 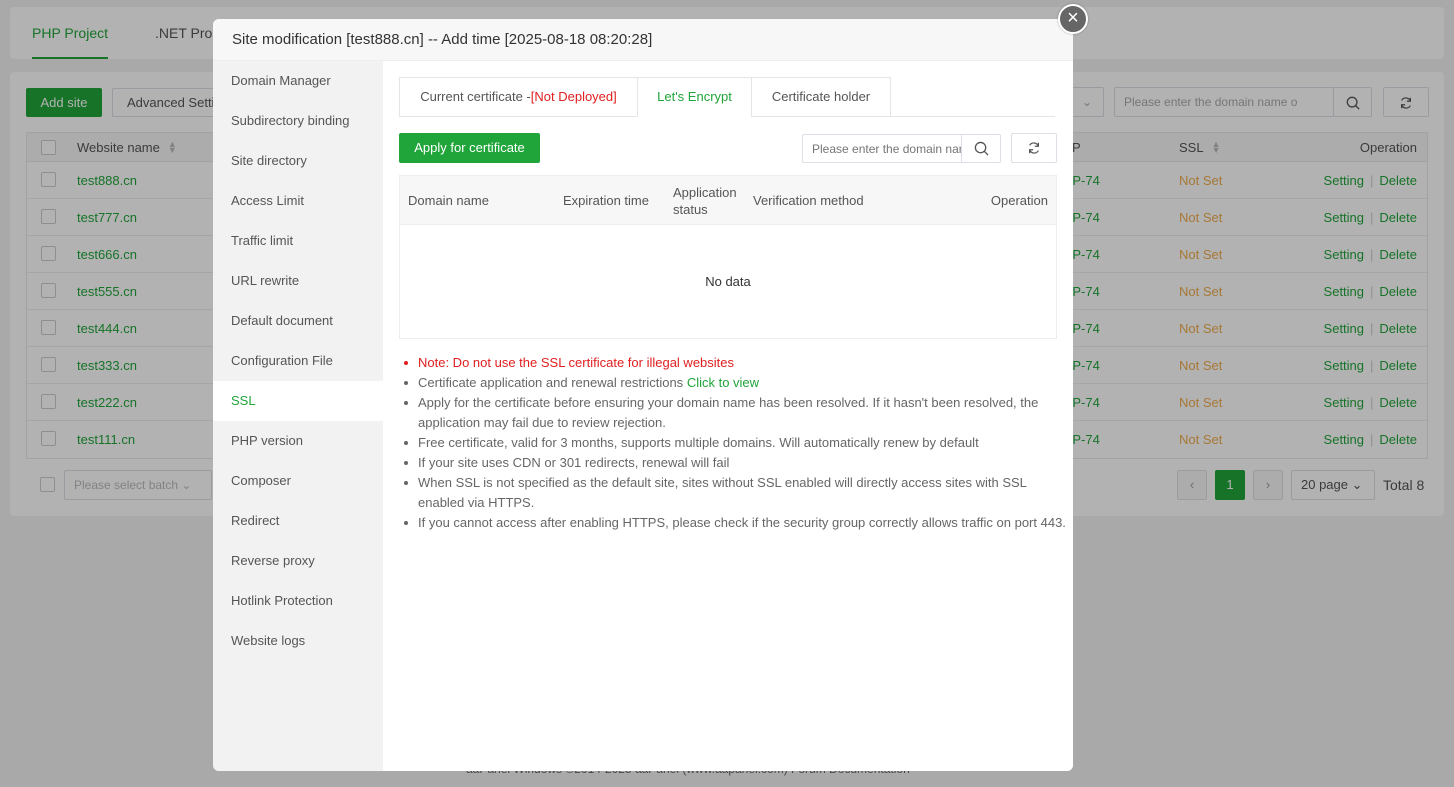 I want to click on close-icon: ×, so click(x=1073, y=18).